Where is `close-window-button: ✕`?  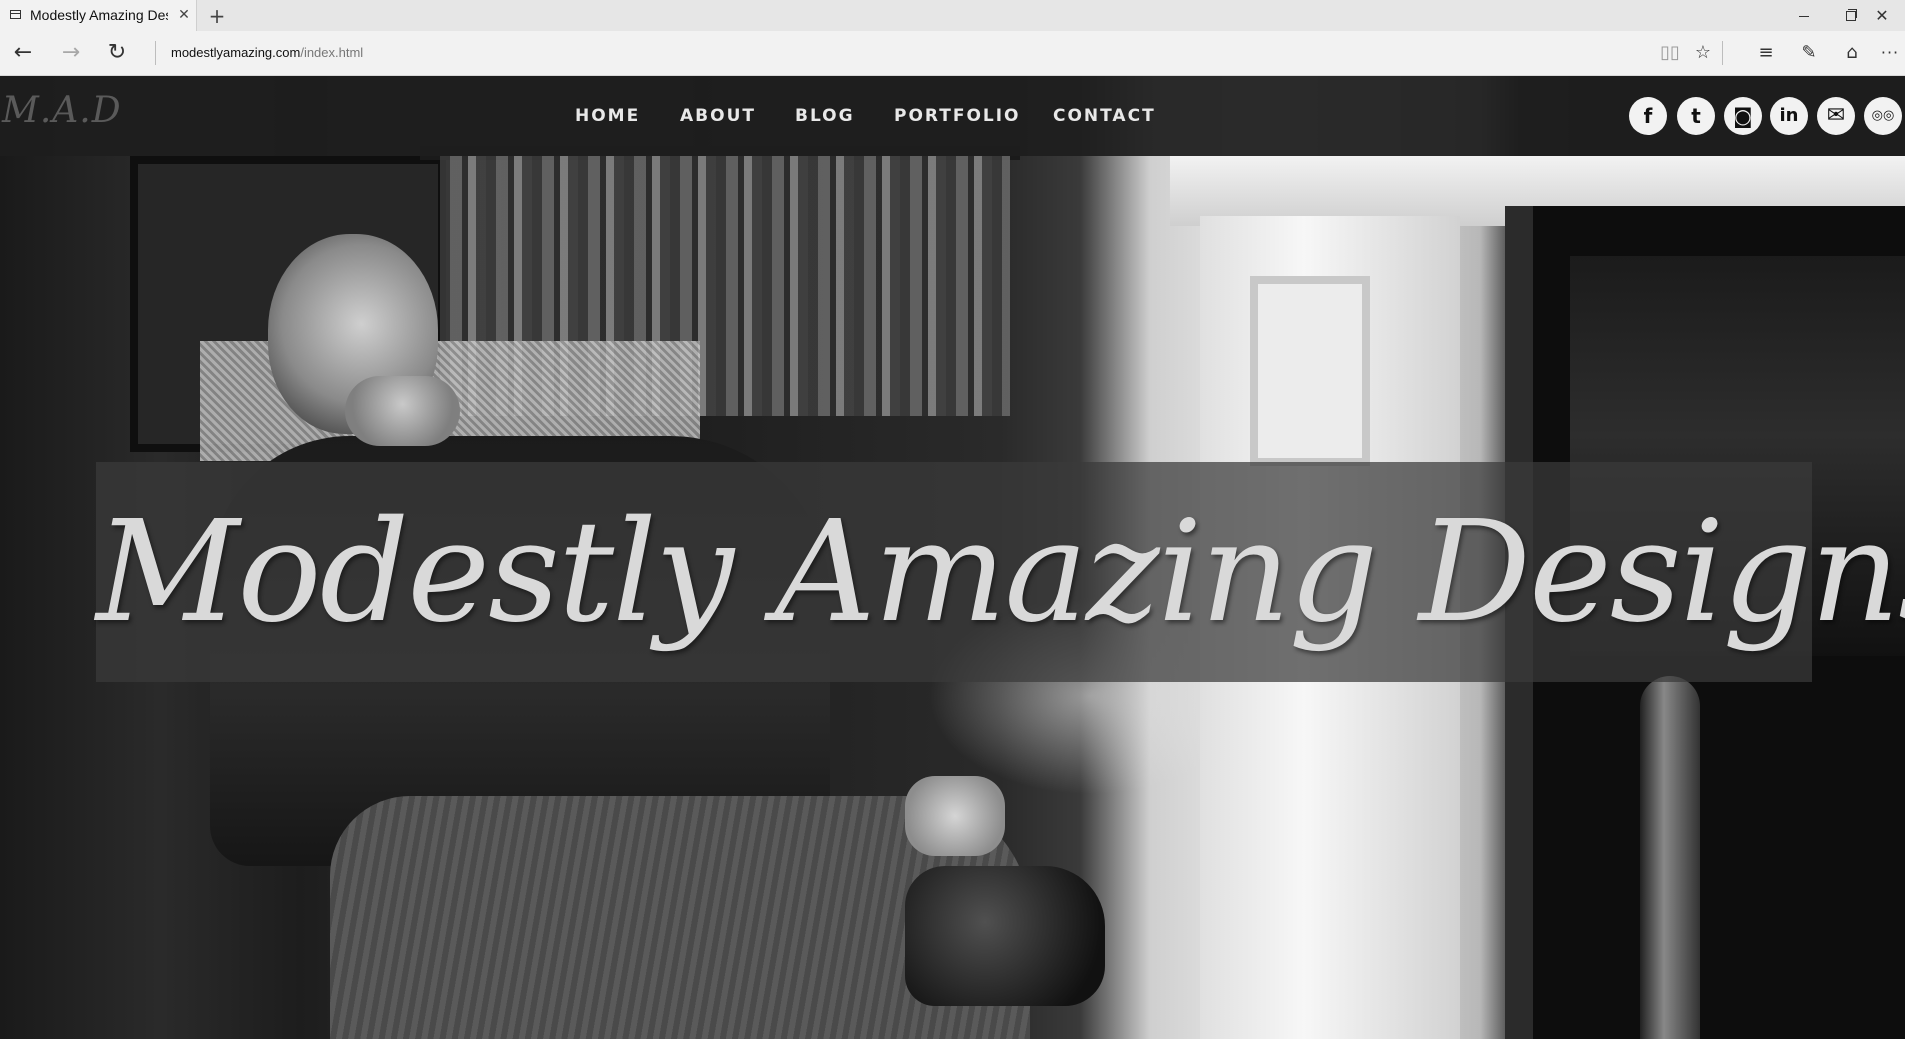
close-window-button: ✕ is located at coordinates (1882, 15).